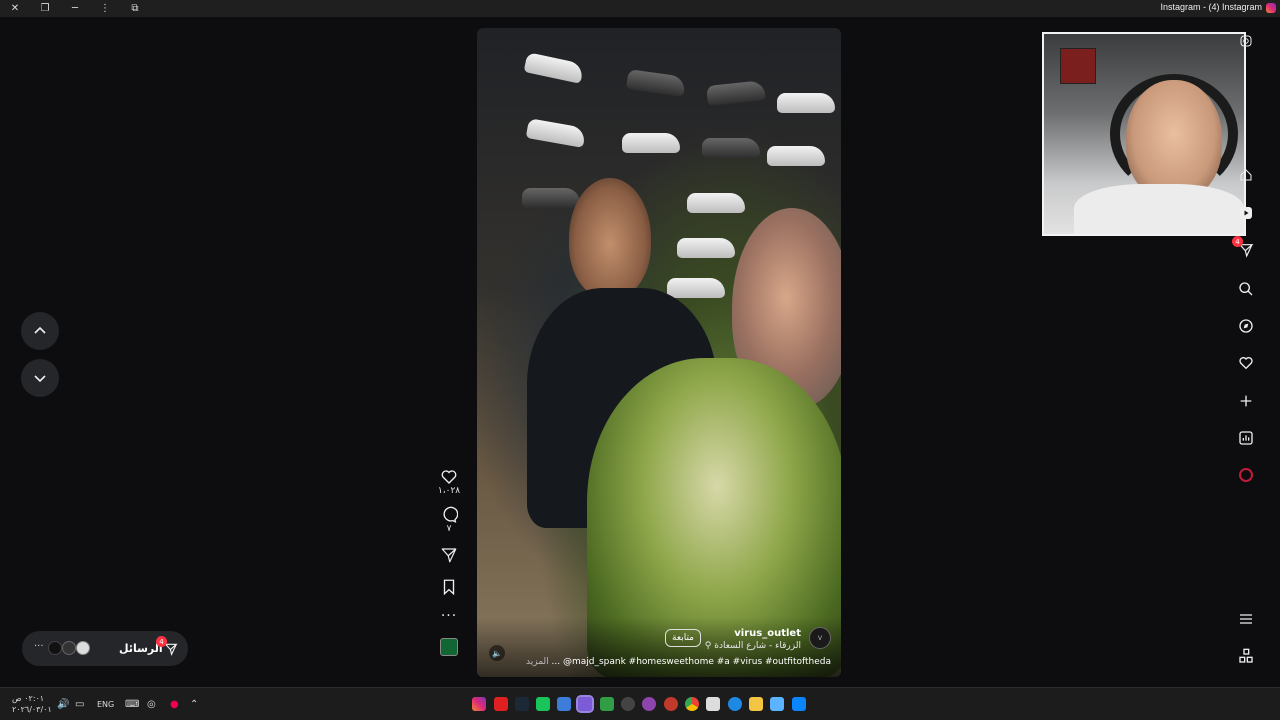 The width and height of the screenshot is (1280, 720). What do you see at coordinates (683, 638) in the screenshot?
I see `follow-button: متابعة` at bounding box center [683, 638].